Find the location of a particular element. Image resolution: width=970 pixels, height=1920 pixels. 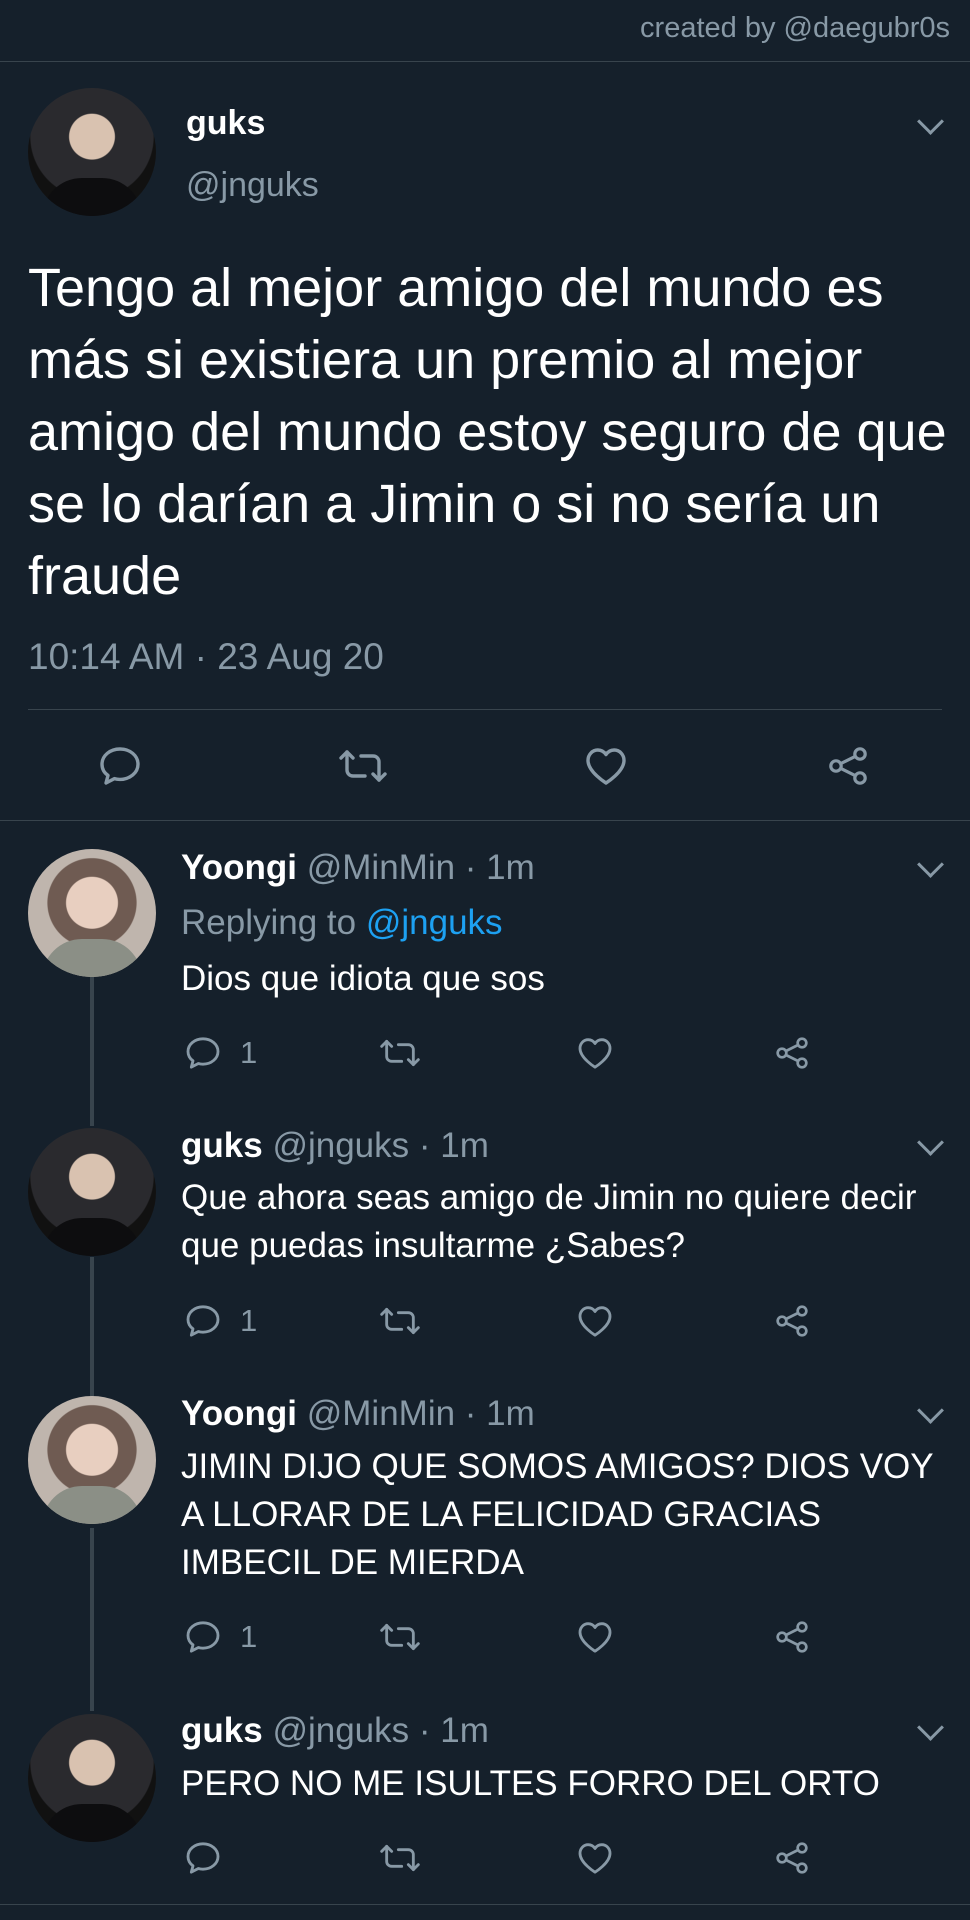

tweet-timestamp: 10:14 AM · 23 Aug 20 is located at coordinates (206, 656).